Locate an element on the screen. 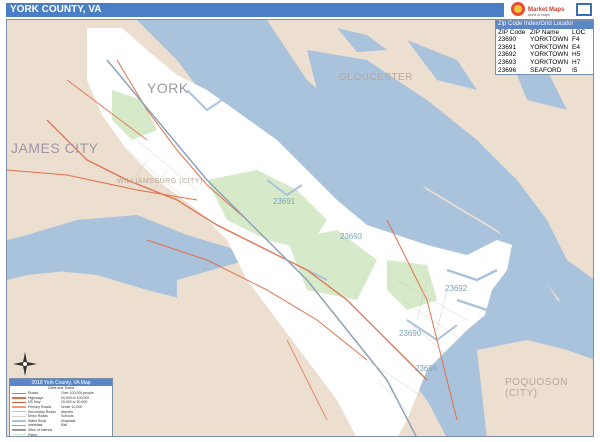 This screenshot has width=600, height=442. zip-cell: 23690 is located at coordinates (507, 40).